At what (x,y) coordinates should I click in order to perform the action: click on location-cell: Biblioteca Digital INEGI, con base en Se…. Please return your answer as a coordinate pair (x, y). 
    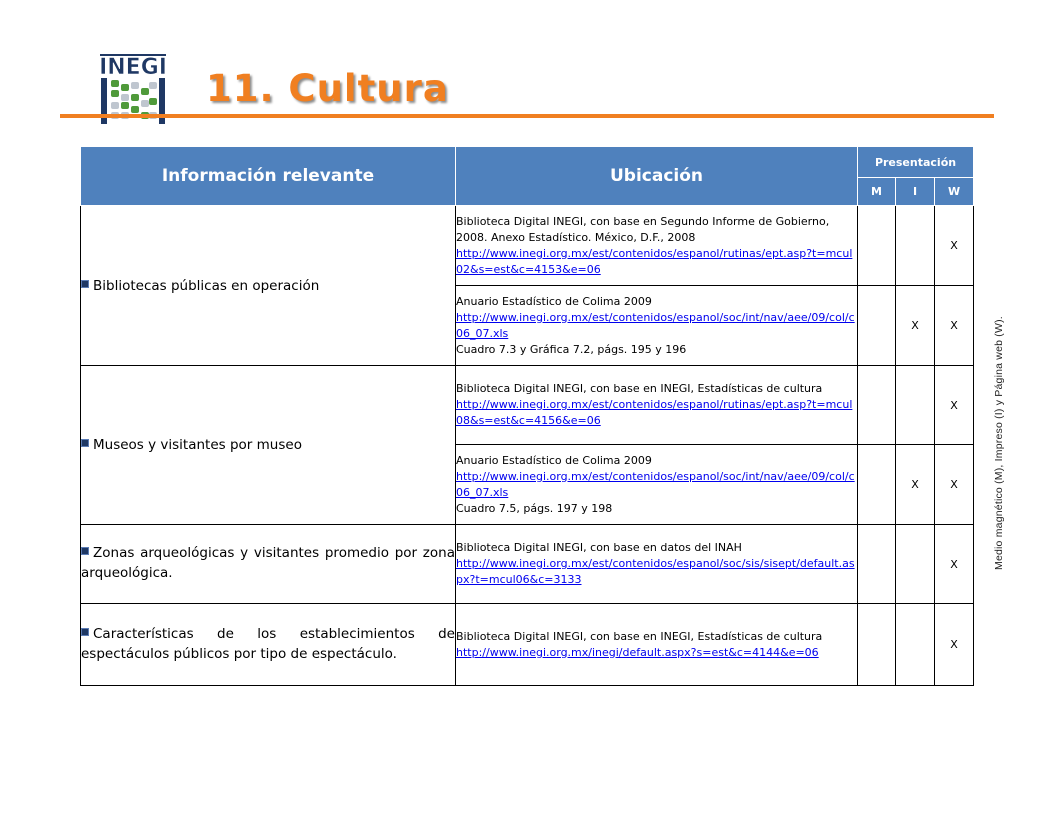
    Looking at the image, I should click on (656, 245).